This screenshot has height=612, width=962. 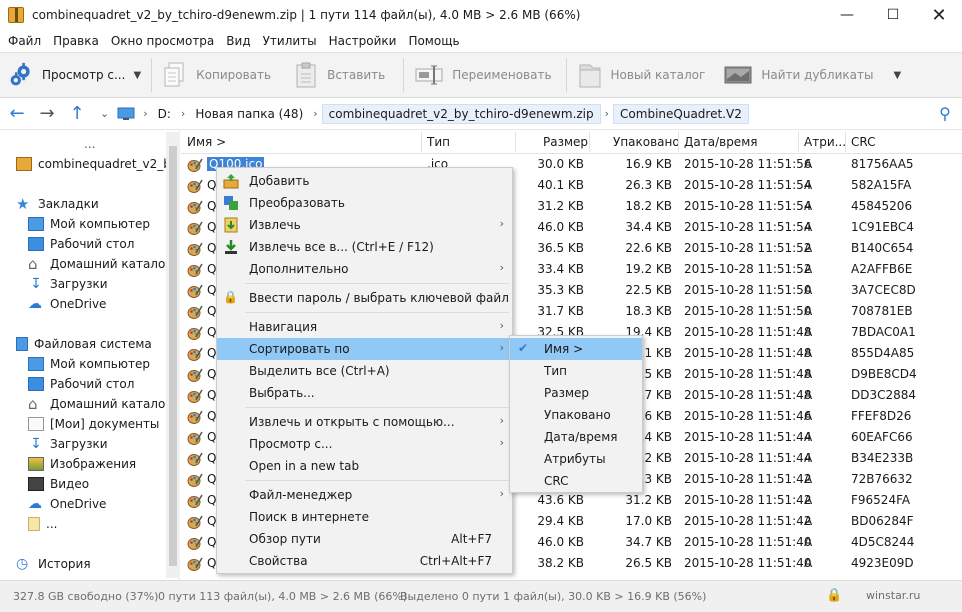 What do you see at coordinates (939, 15) in the screenshot?
I see `close-button: ✕` at bounding box center [939, 15].